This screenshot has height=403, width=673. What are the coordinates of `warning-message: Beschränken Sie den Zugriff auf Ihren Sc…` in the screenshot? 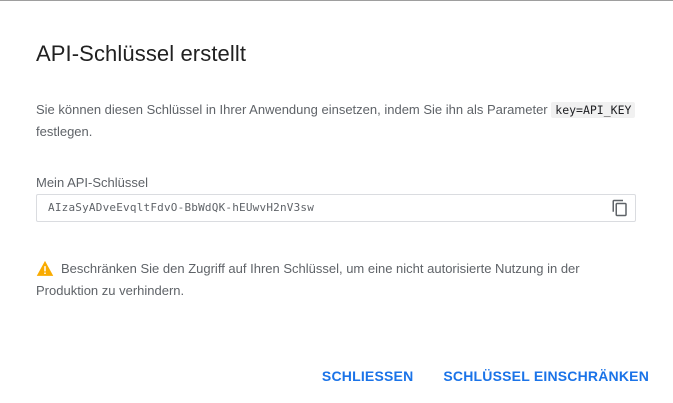 It's located at (336, 280).